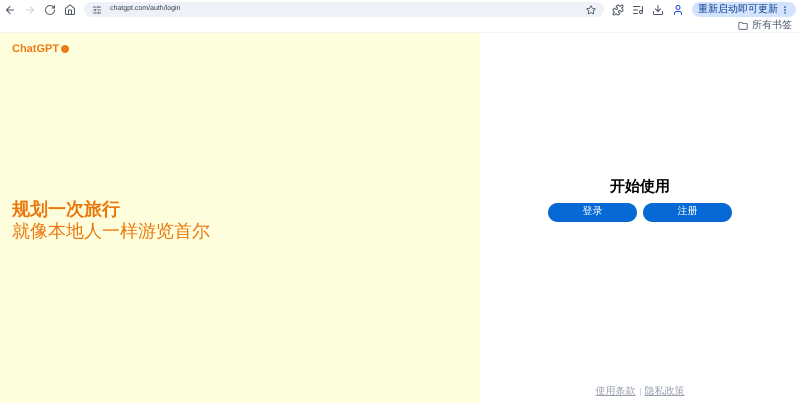 This screenshot has width=800, height=403. I want to click on reload-icon, so click(50, 10).